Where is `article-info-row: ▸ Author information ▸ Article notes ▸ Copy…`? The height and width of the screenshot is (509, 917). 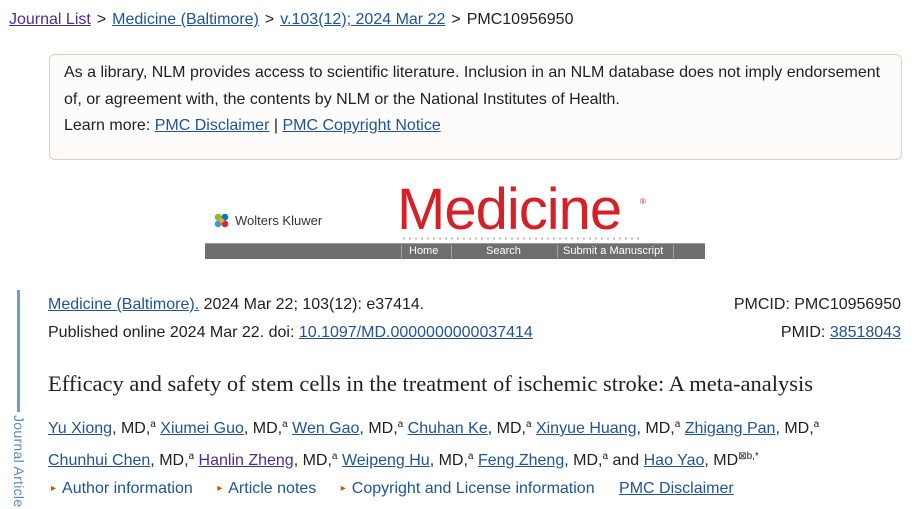
article-info-row: ▸ Author information ▸ Article notes ▸ Copy… is located at coordinates (392, 489).